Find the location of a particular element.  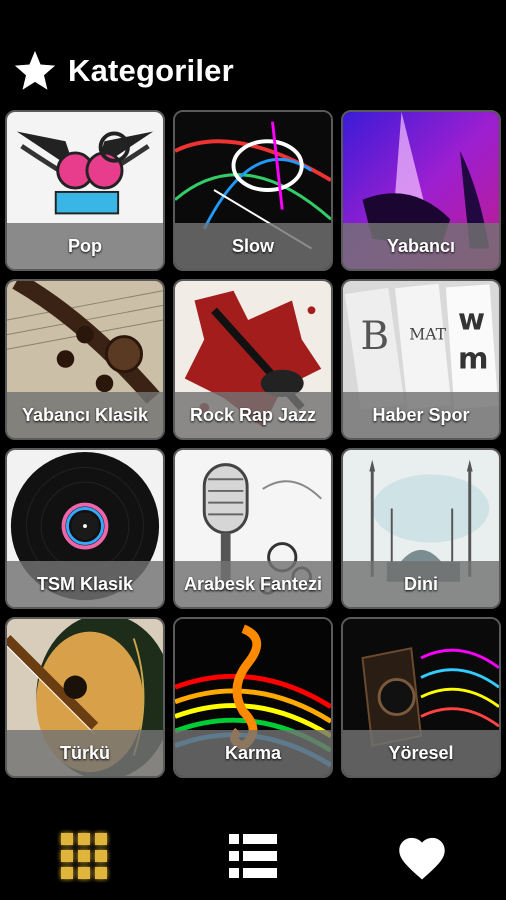

category-label: Haber Spor is located at coordinates (421, 415).